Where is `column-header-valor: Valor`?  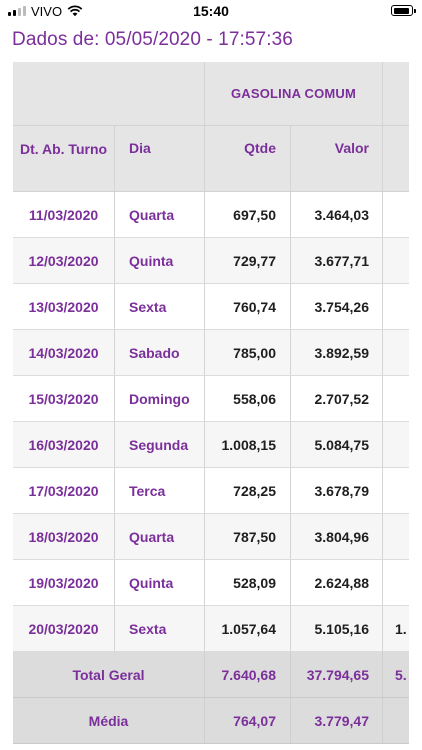 column-header-valor: Valor is located at coordinates (337, 158).